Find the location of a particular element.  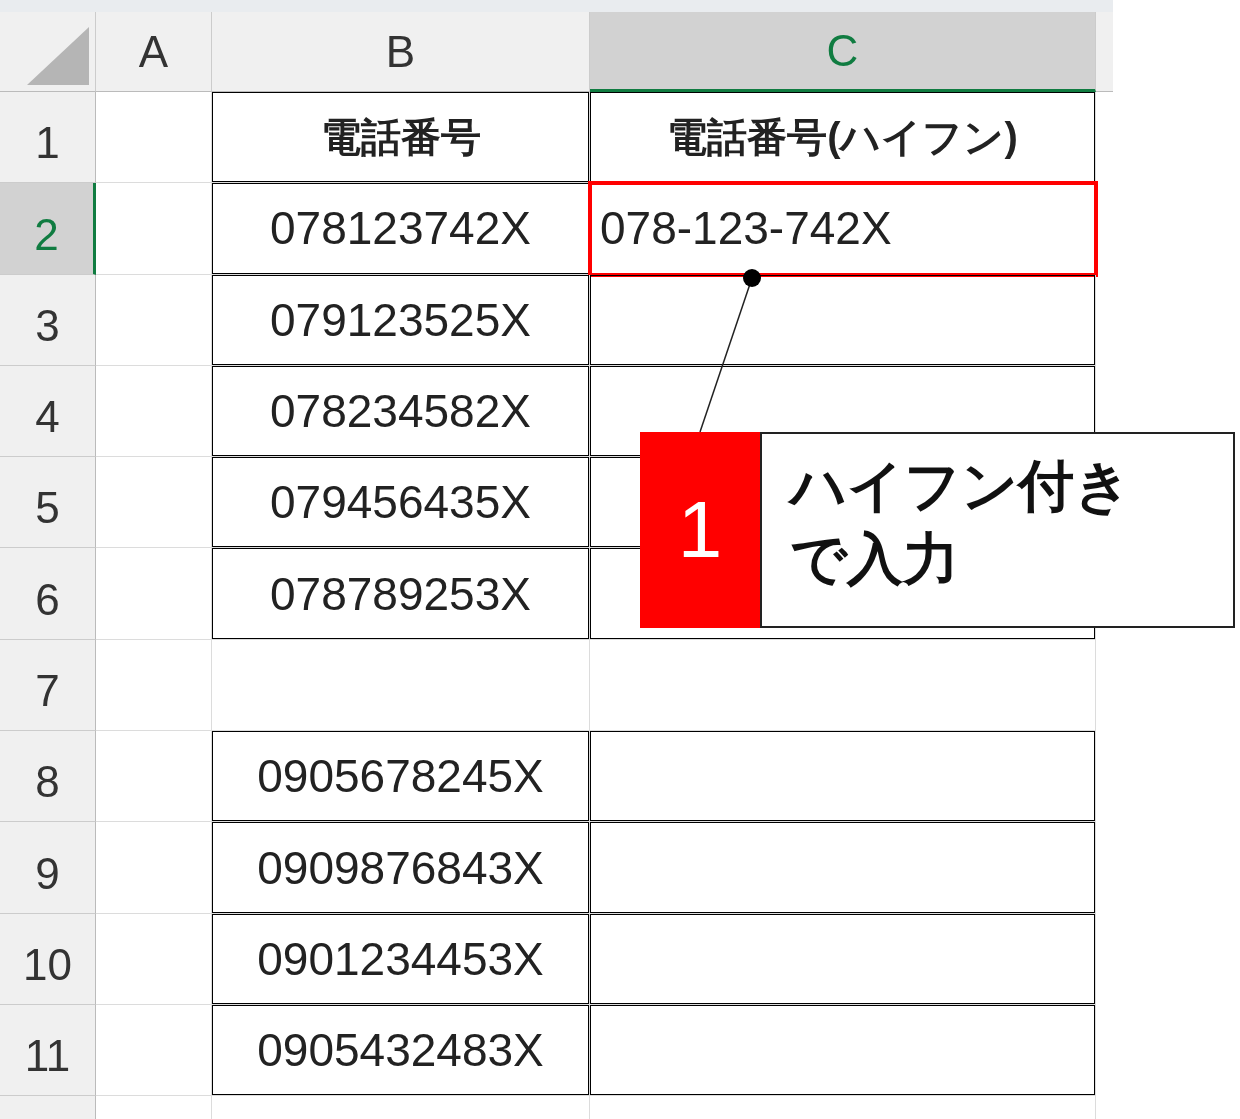

column-header is located at coordinates (1104, 52).